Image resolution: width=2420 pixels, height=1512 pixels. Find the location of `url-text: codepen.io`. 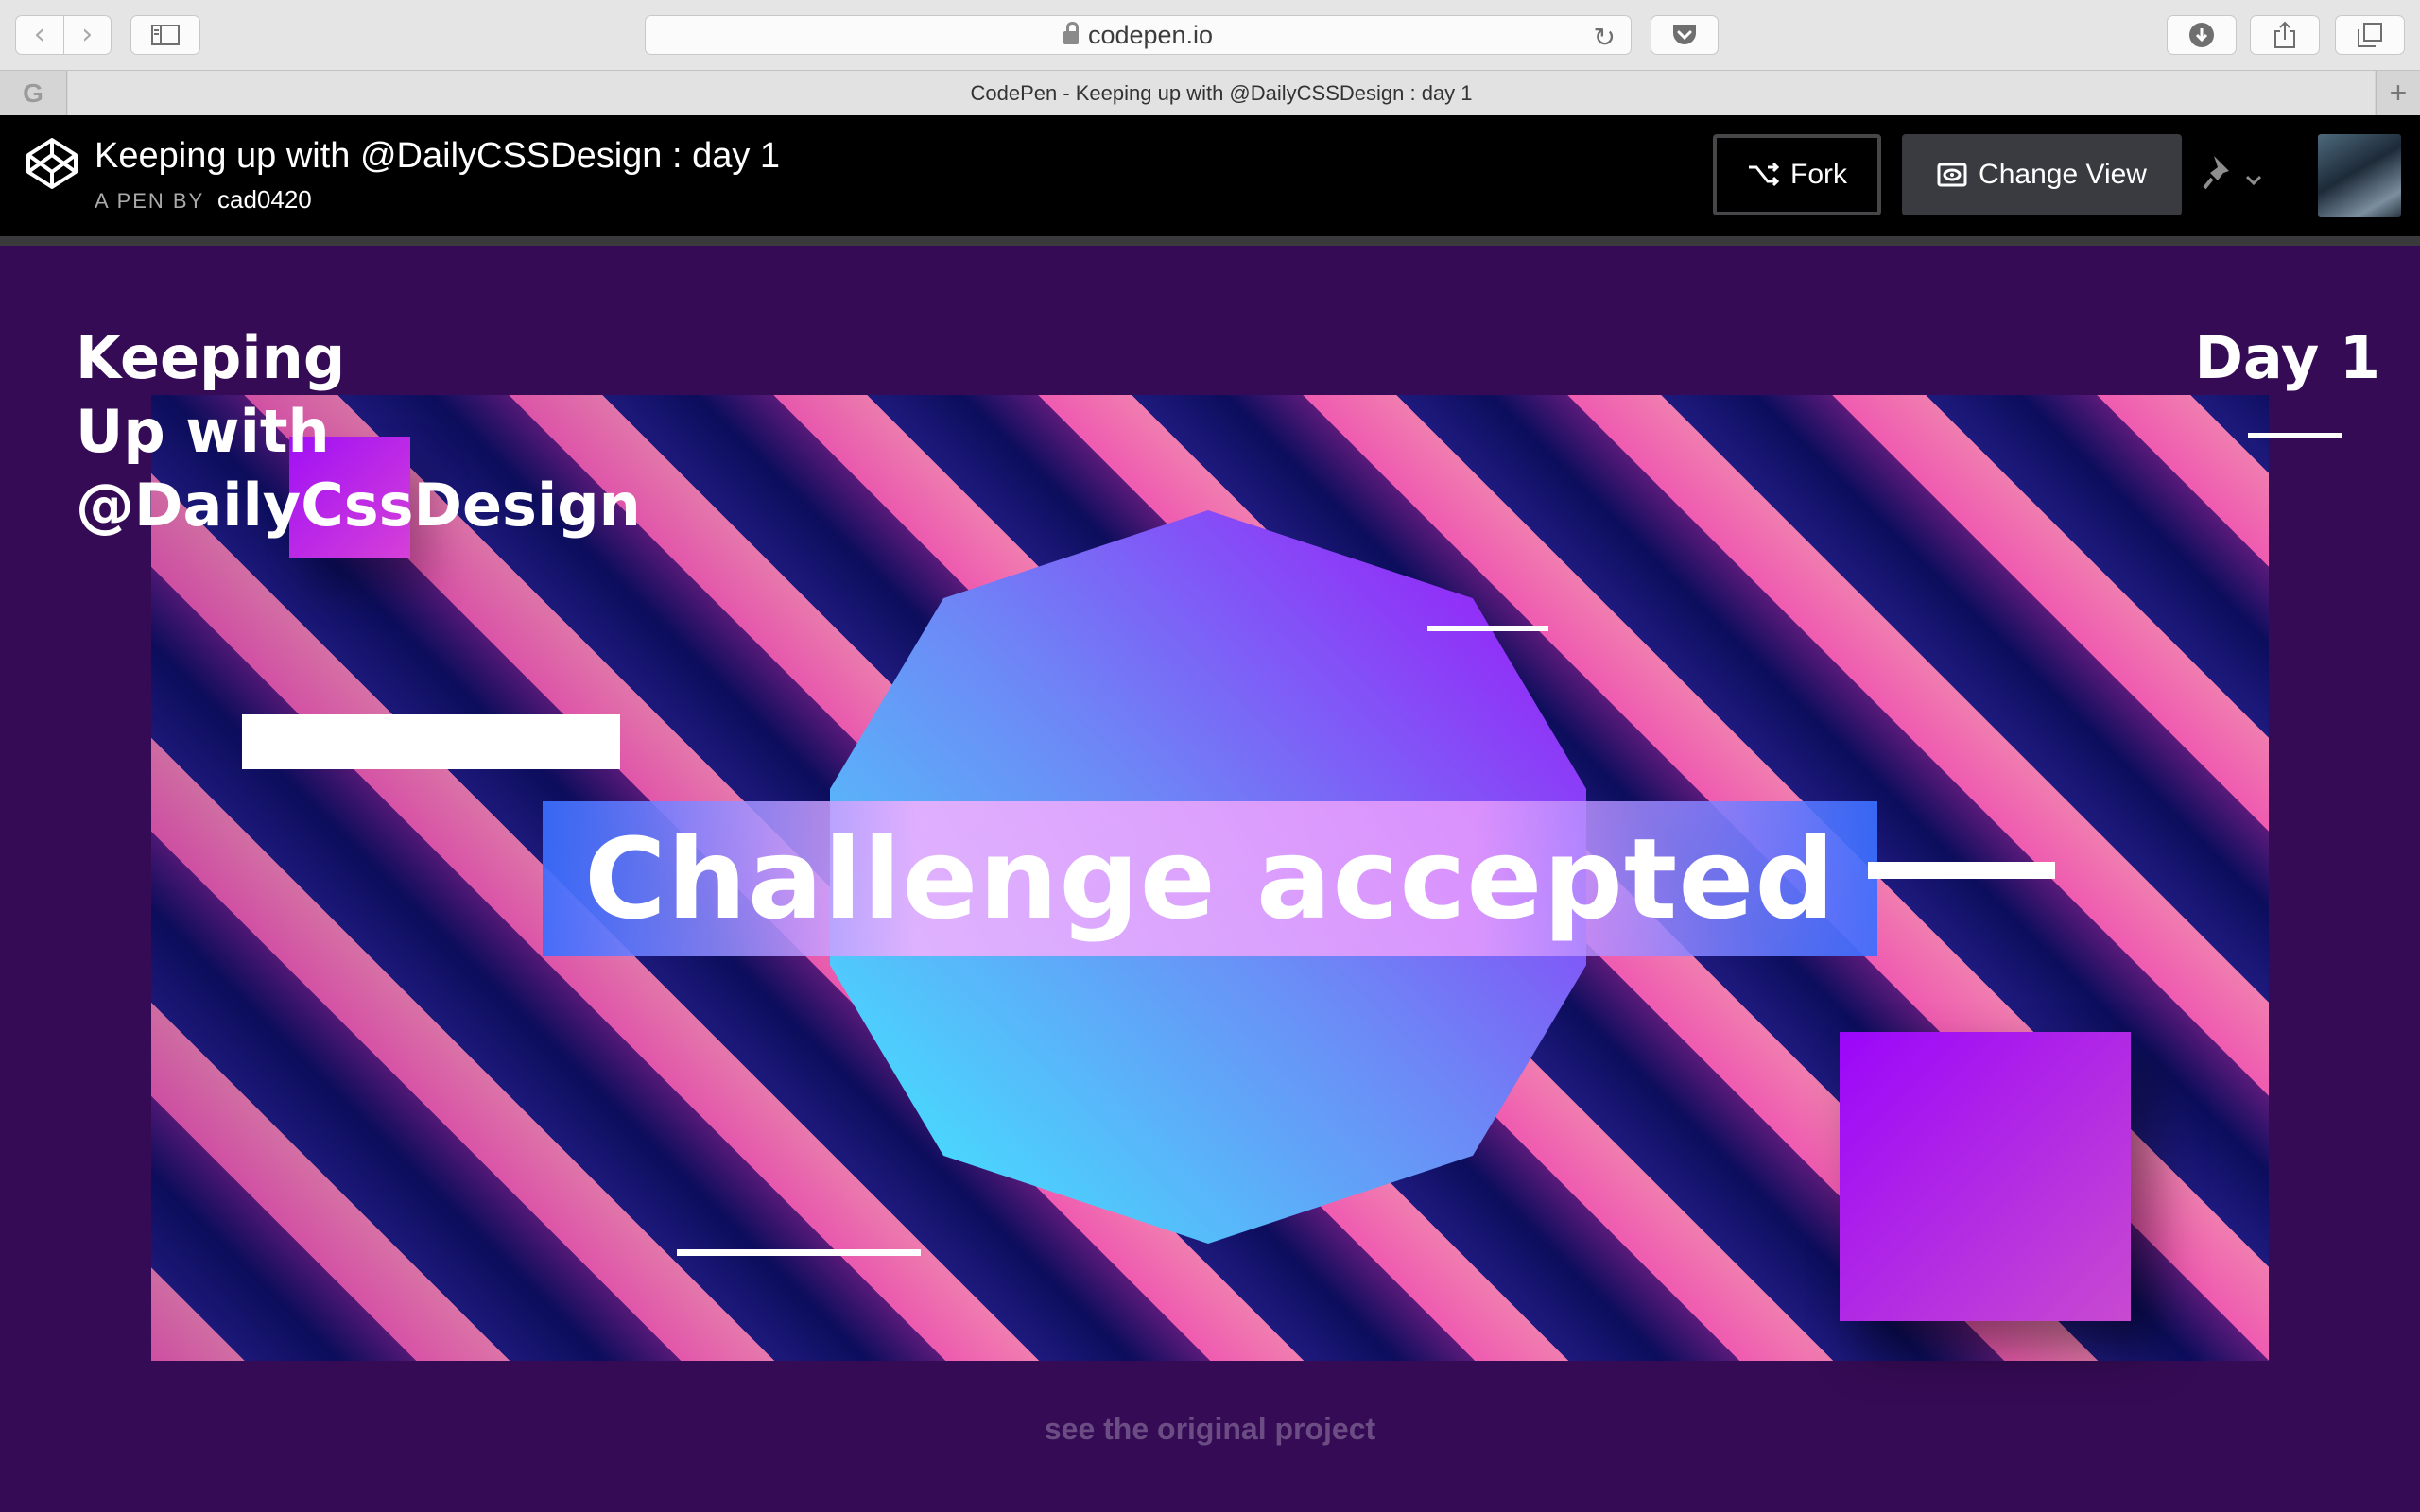

url-text: codepen.io is located at coordinates (1150, 34).